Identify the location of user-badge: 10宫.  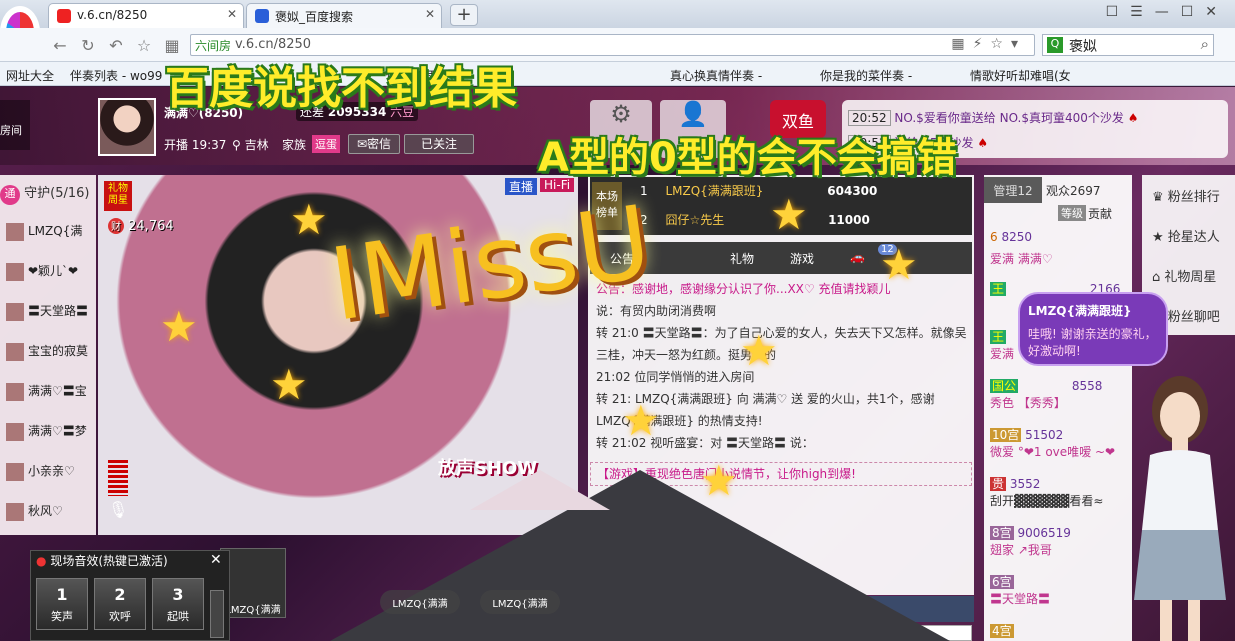
(1006, 435).